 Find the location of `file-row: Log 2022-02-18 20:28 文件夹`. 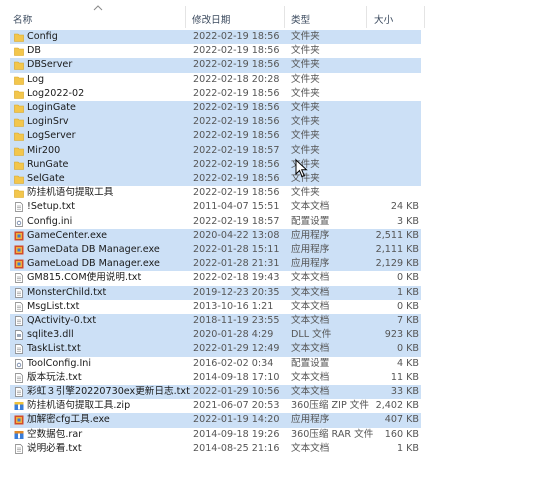

file-row: Log 2022-02-18 20:28 文件夹 is located at coordinates (277, 80).